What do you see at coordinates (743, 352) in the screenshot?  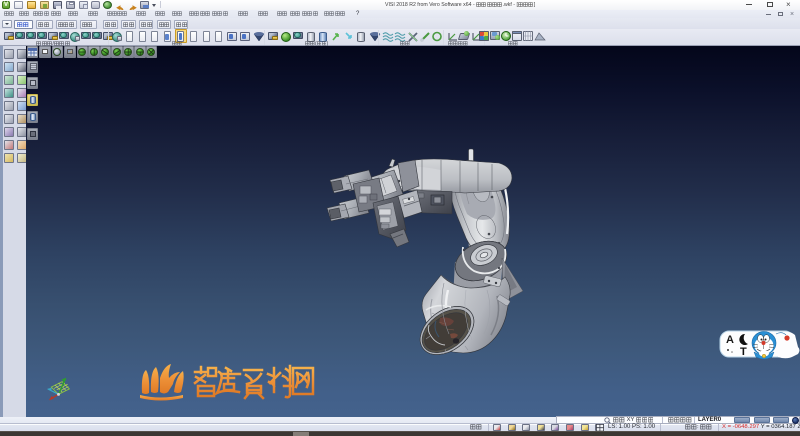 I see `svg-text: T` at bounding box center [743, 352].